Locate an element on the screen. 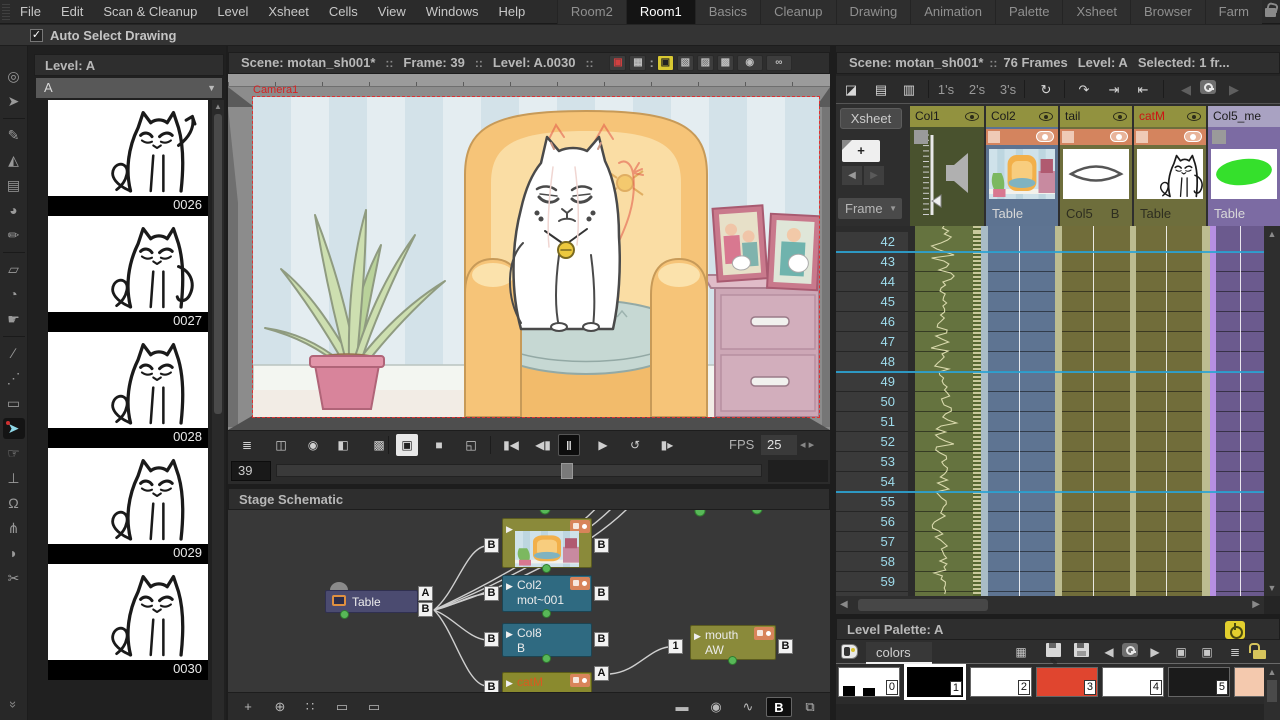 This screenshot has width=1280, height=720. tool-pump-tool: ⊥ is located at coordinates (14, 478).